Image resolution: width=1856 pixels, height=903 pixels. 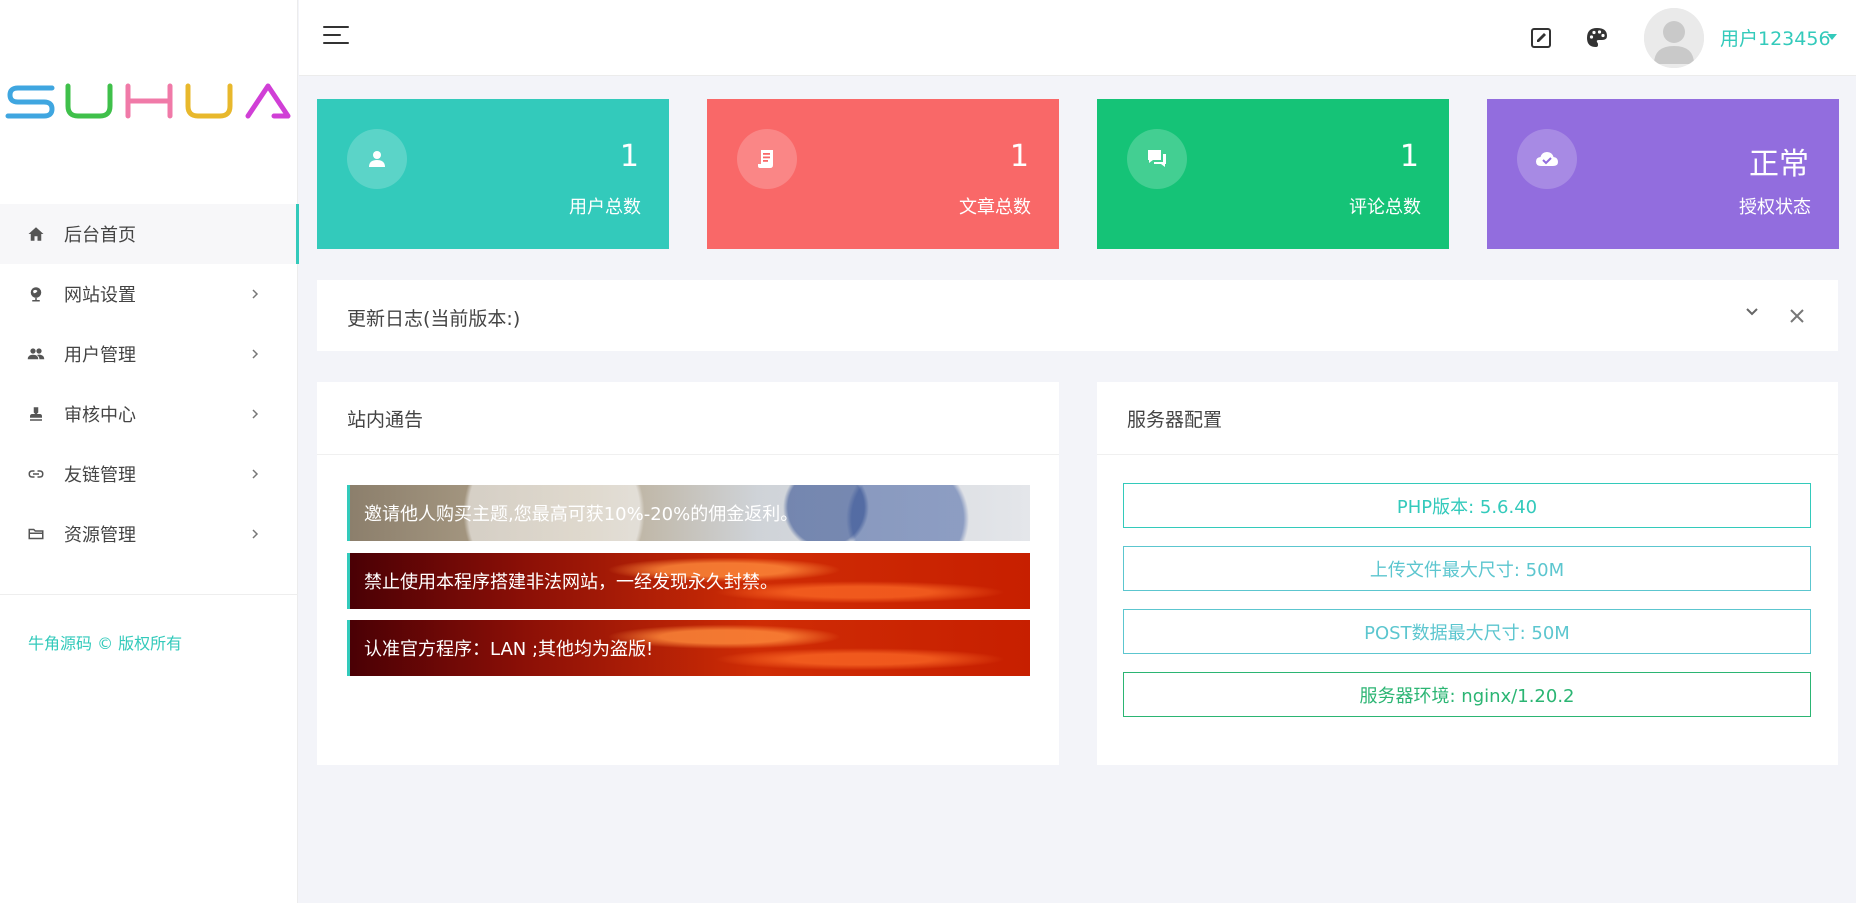 What do you see at coordinates (1547, 159) in the screenshot?
I see `cloud-check-icon` at bounding box center [1547, 159].